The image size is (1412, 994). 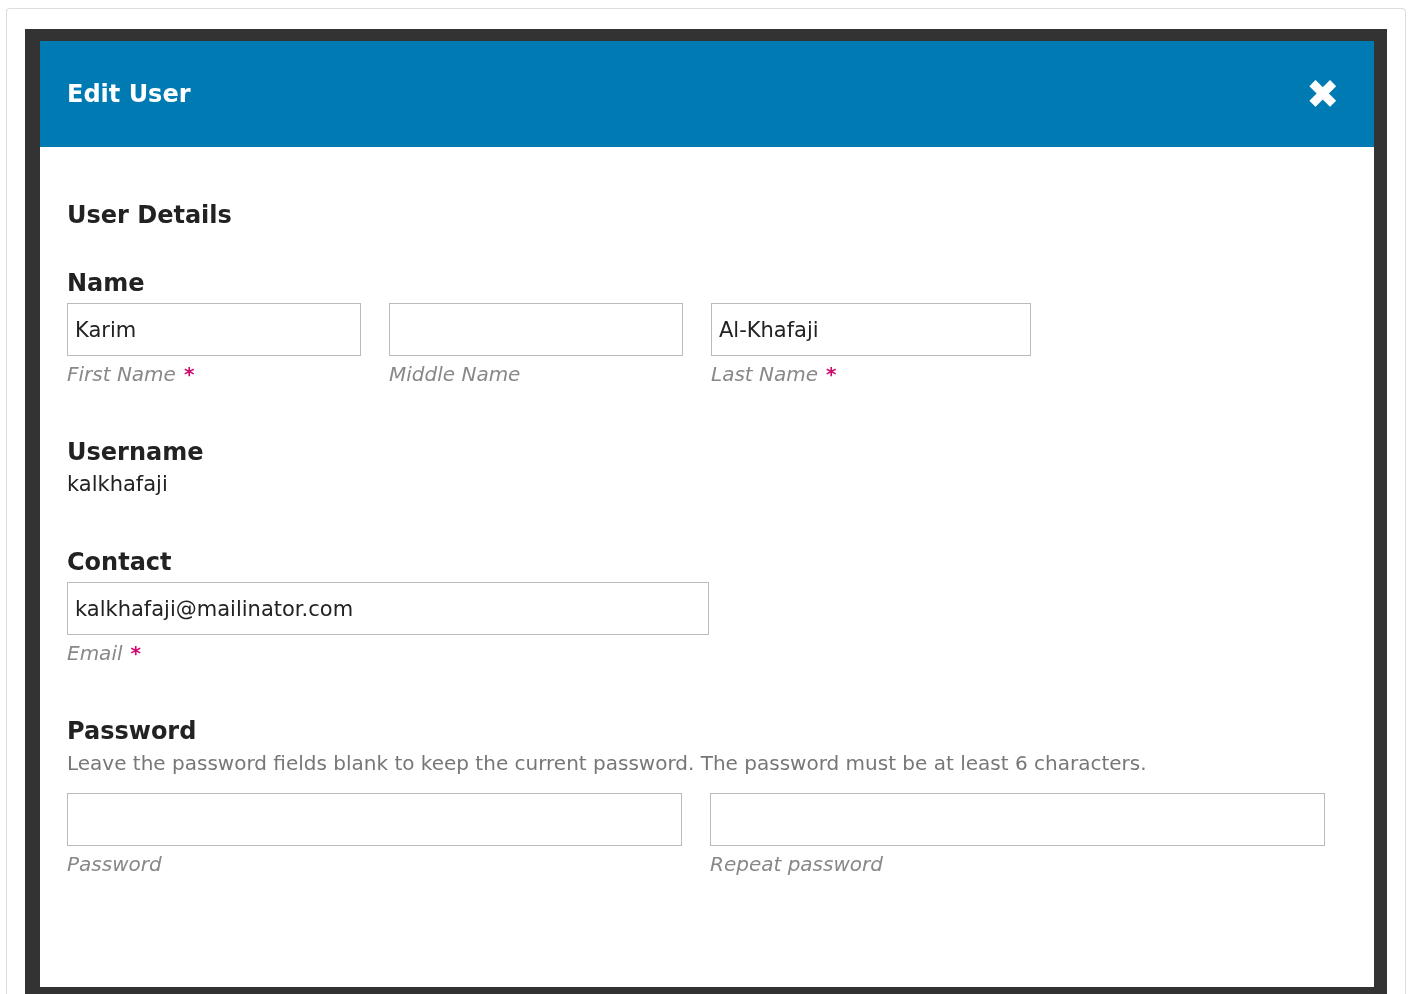 I want to click on field-label: Email *, so click(x=104, y=653).